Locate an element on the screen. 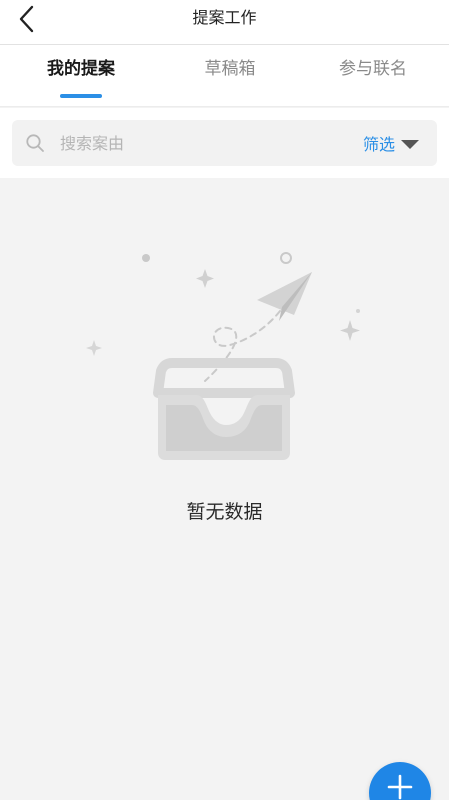 The width and height of the screenshot is (449, 800). top-nav-bar: 提案工作 is located at coordinates (224, 22).